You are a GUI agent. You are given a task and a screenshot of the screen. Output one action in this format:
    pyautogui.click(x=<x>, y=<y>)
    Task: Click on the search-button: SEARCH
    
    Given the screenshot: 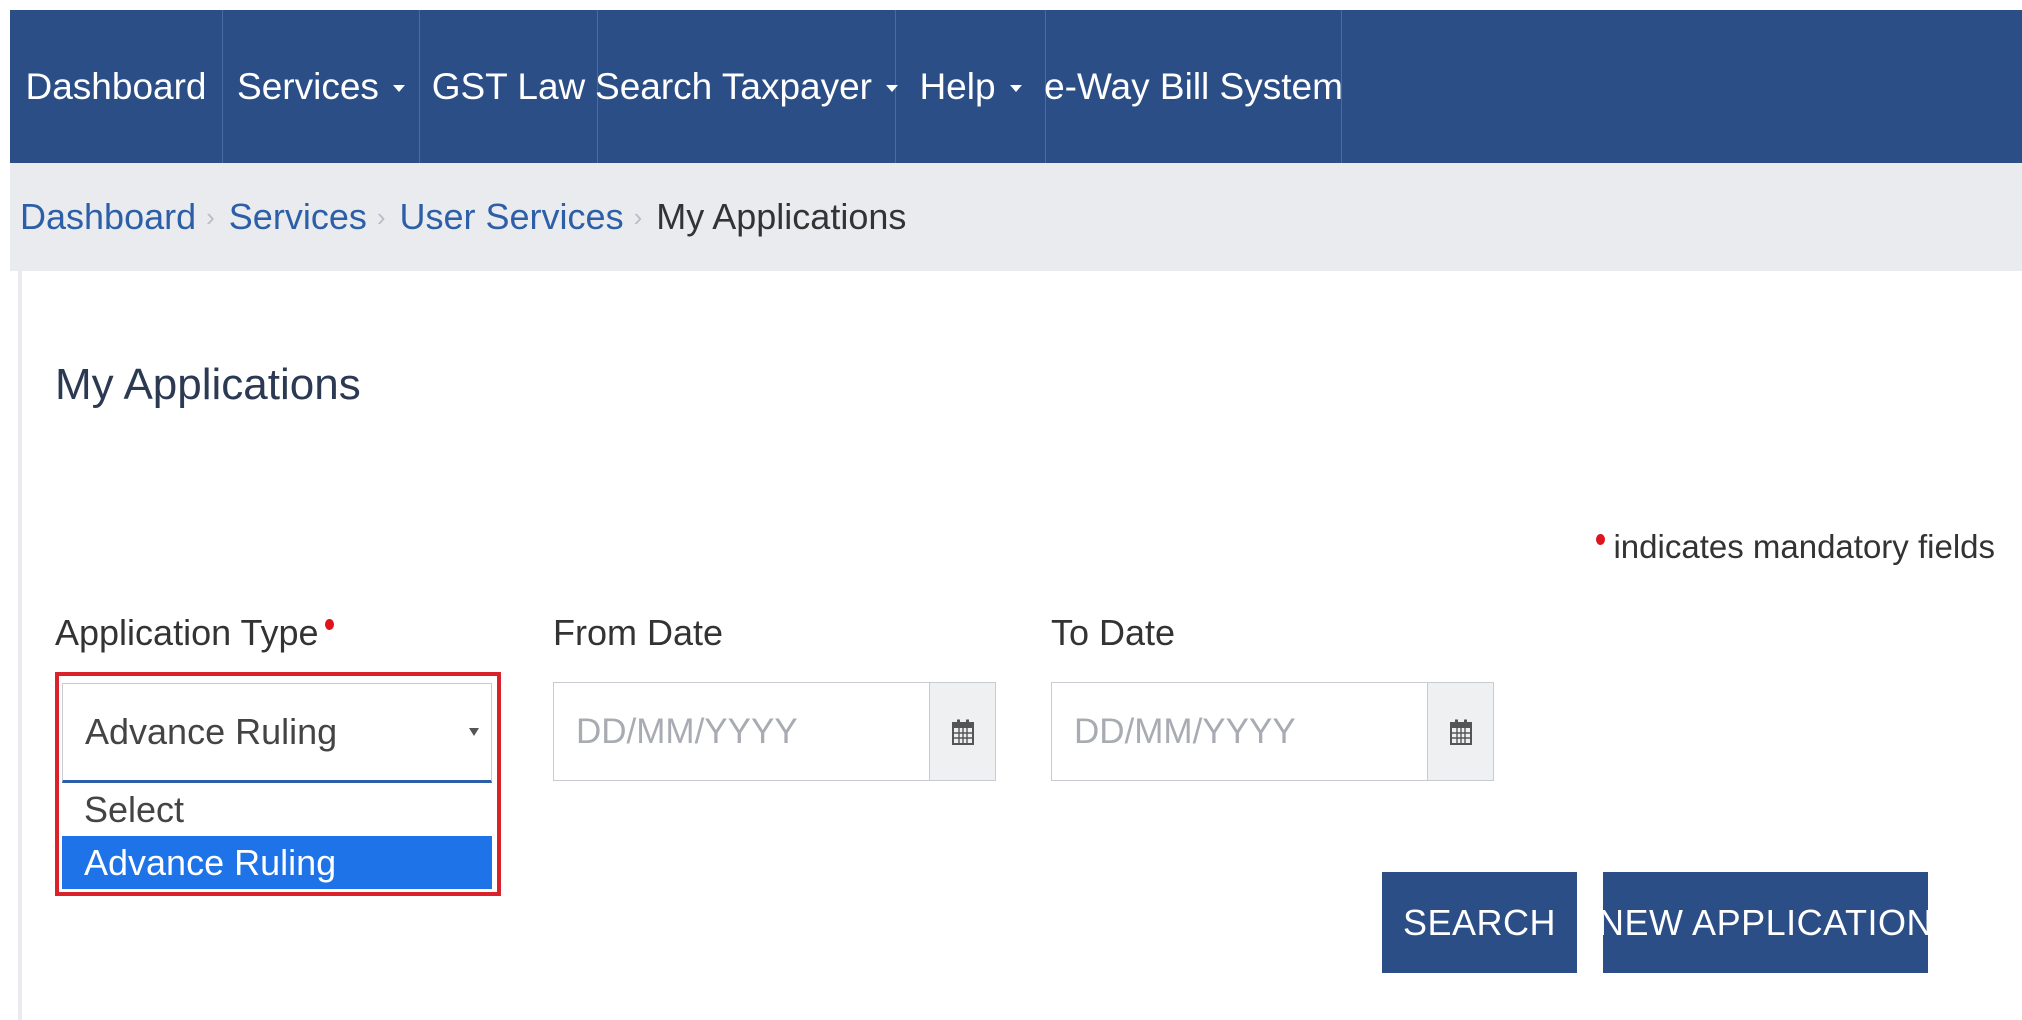 What is the action you would take?
    pyautogui.click(x=1479, y=922)
    